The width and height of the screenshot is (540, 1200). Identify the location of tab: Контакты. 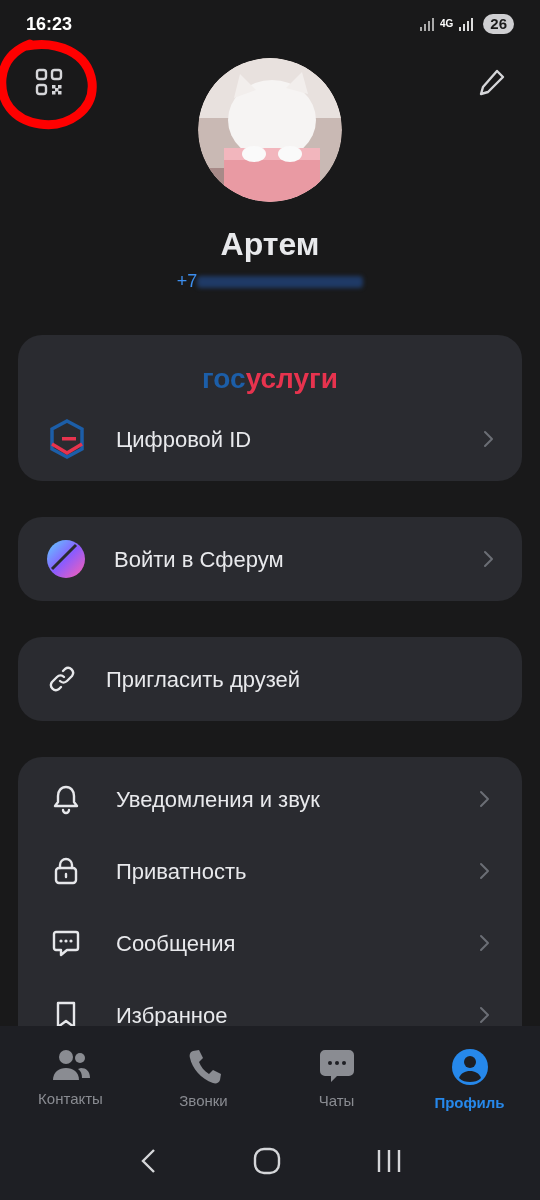
(70, 1081).